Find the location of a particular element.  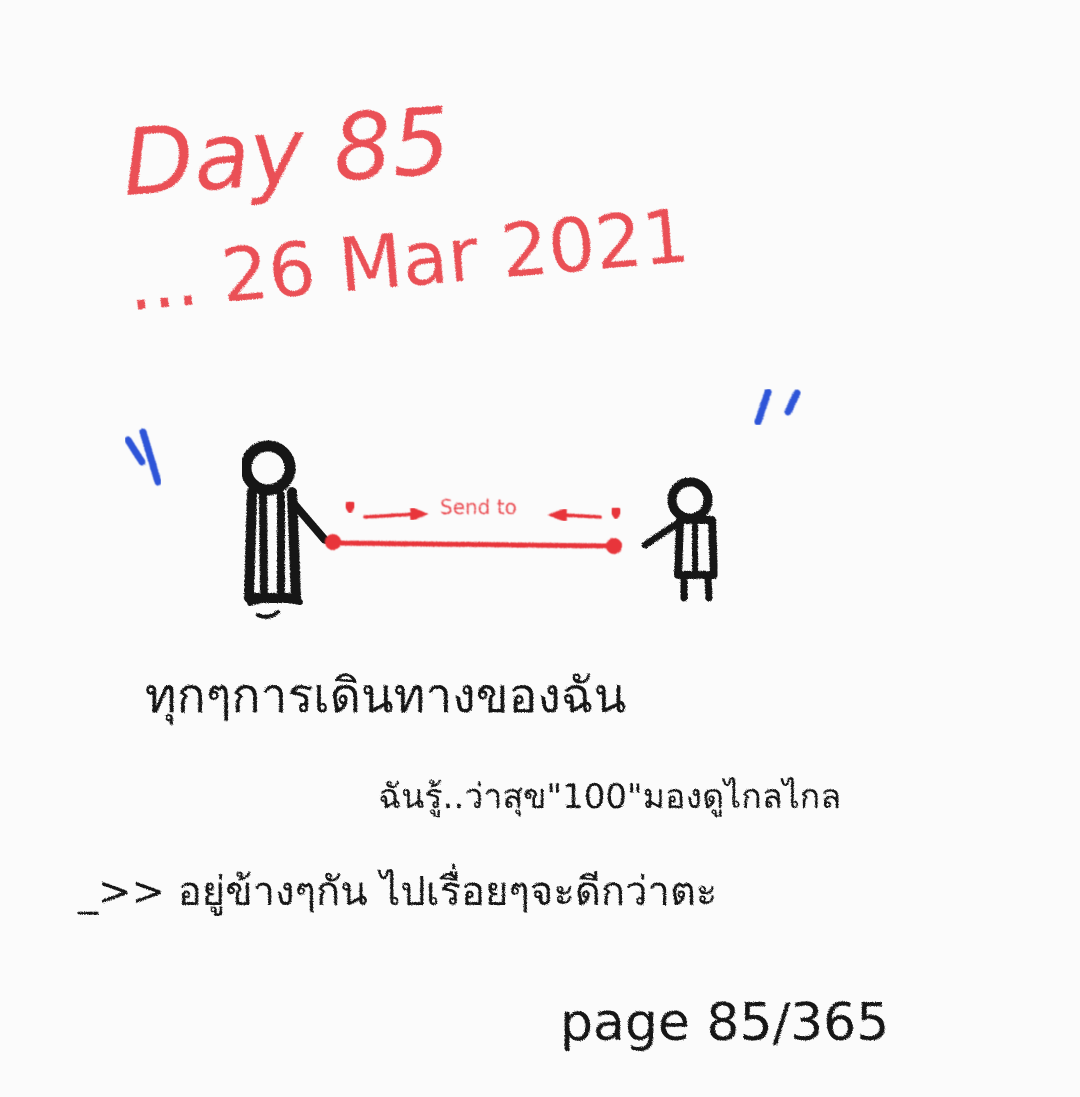

title-date: ... 26 Mar 2021 is located at coordinates (408, 260).